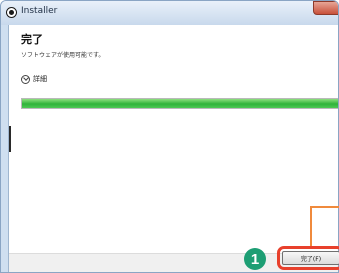 The image size is (339, 273). Describe the element at coordinates (32, 39) in the screenshot. I see `page-heading: 完了` at that location.